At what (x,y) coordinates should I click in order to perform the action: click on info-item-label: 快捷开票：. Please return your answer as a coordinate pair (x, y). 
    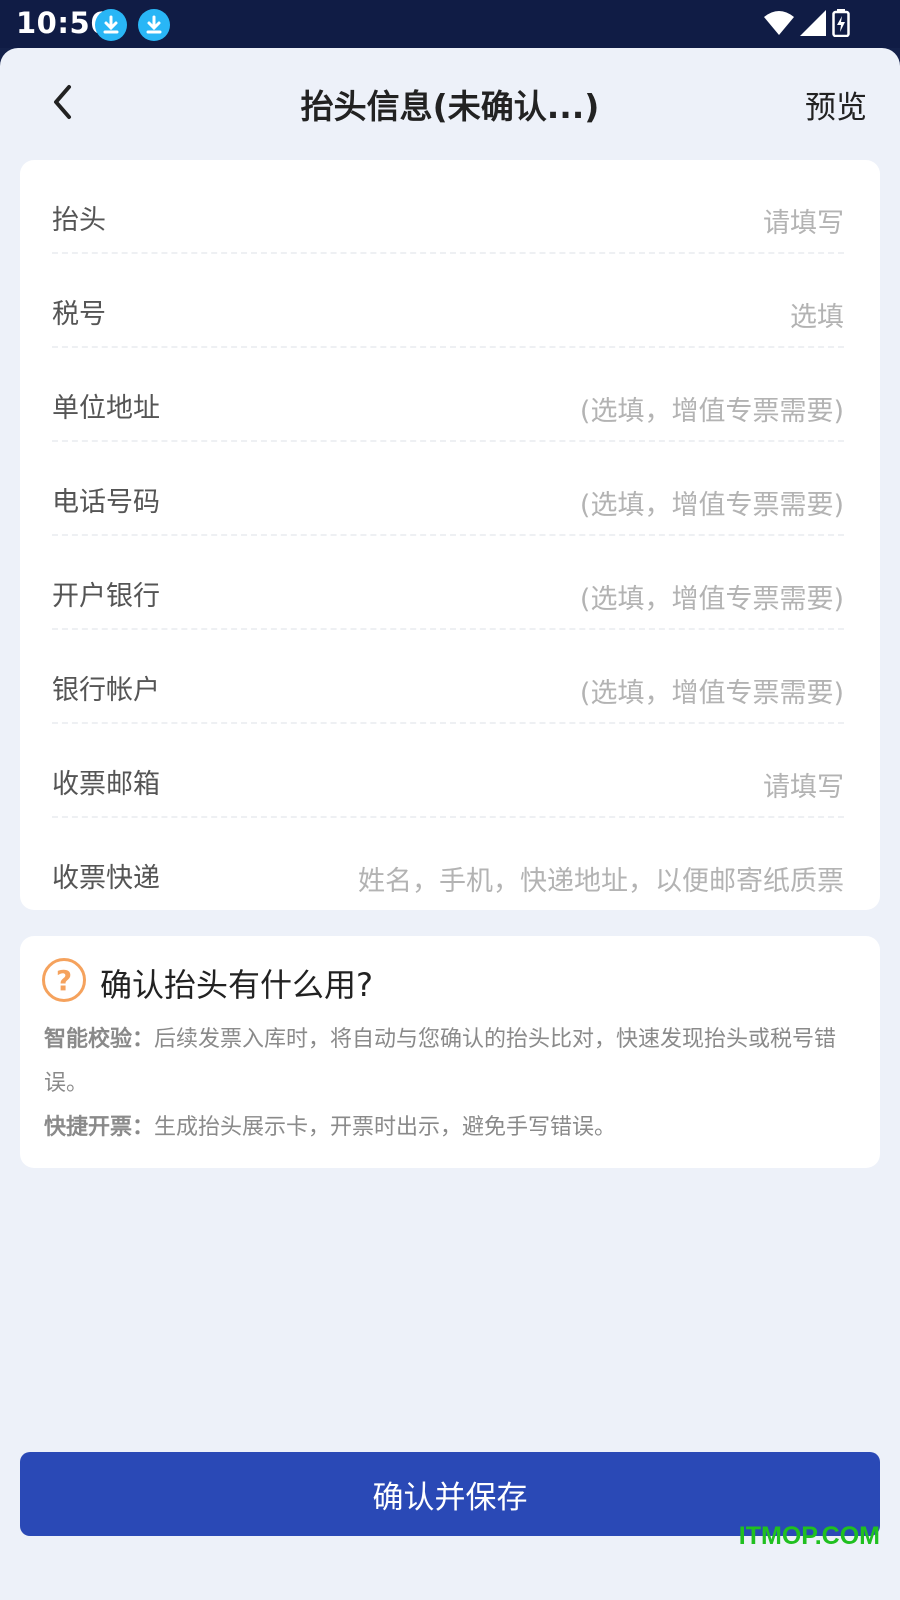
    Looking at the image, I should click on (99, 1127).